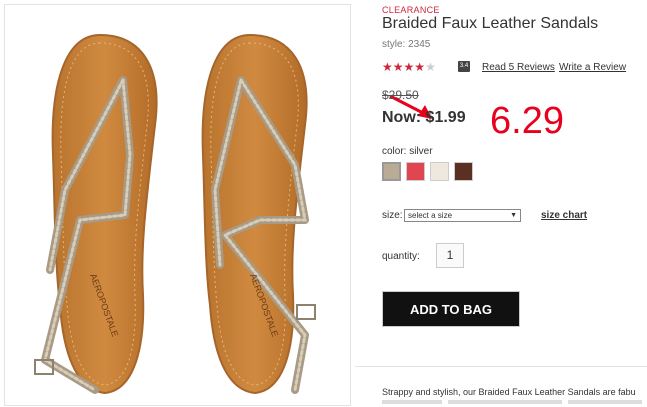  I want to click on size-label: size:, so click(392, 215).